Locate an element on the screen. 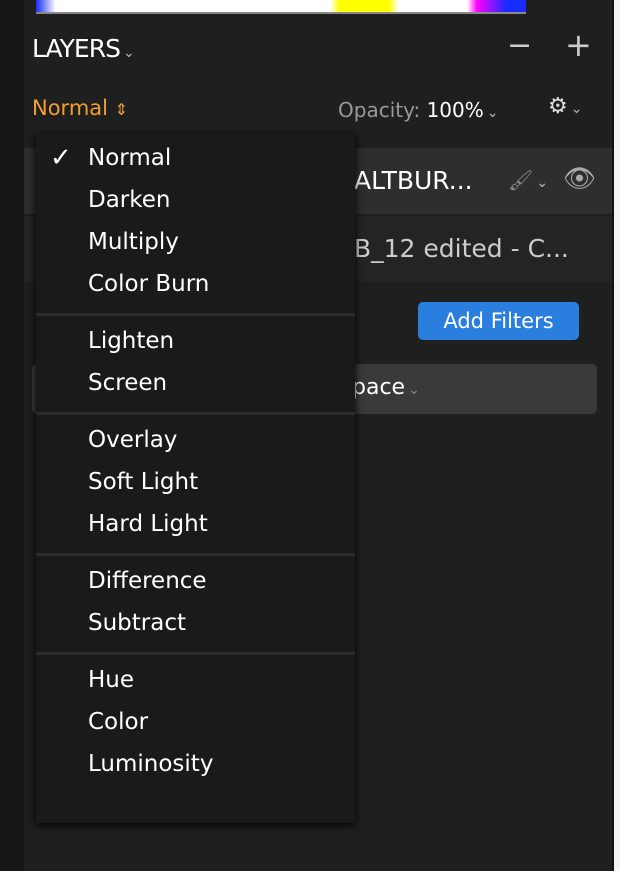  add-layer-button: + is located at coordinates (578, 45).